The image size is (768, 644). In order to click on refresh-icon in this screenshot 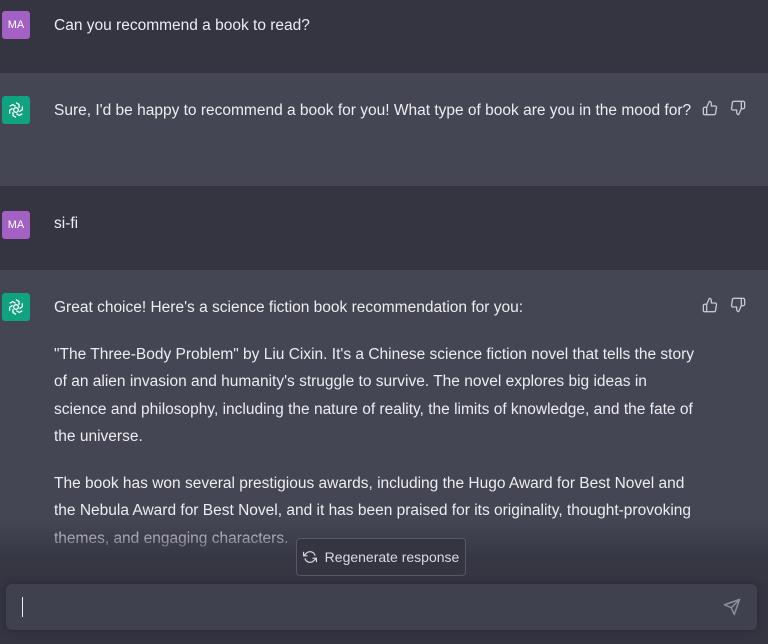, I will do `click(309, 557)`.